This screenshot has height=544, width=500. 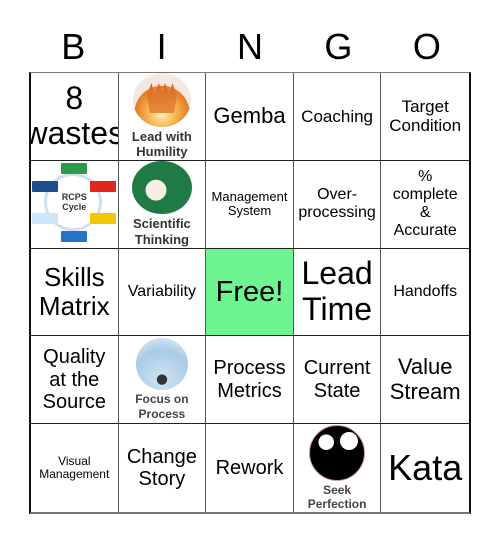 I want to click on perfect-score-paddles-icon, so click(x=337, y=452).